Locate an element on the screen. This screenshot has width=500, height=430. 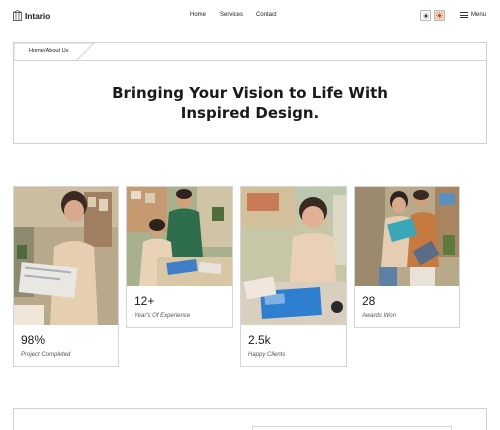
menu-label: Menu is located at coordinates (479, 15).